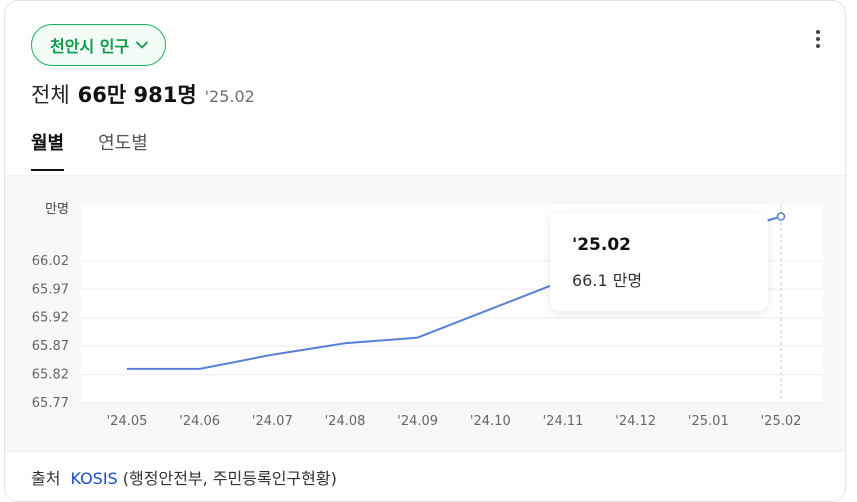 The image size is (857, 502). Describe the element at coordinates (137, 95) in the screenshot. I see `headline-value: 66만 981명` at that location.